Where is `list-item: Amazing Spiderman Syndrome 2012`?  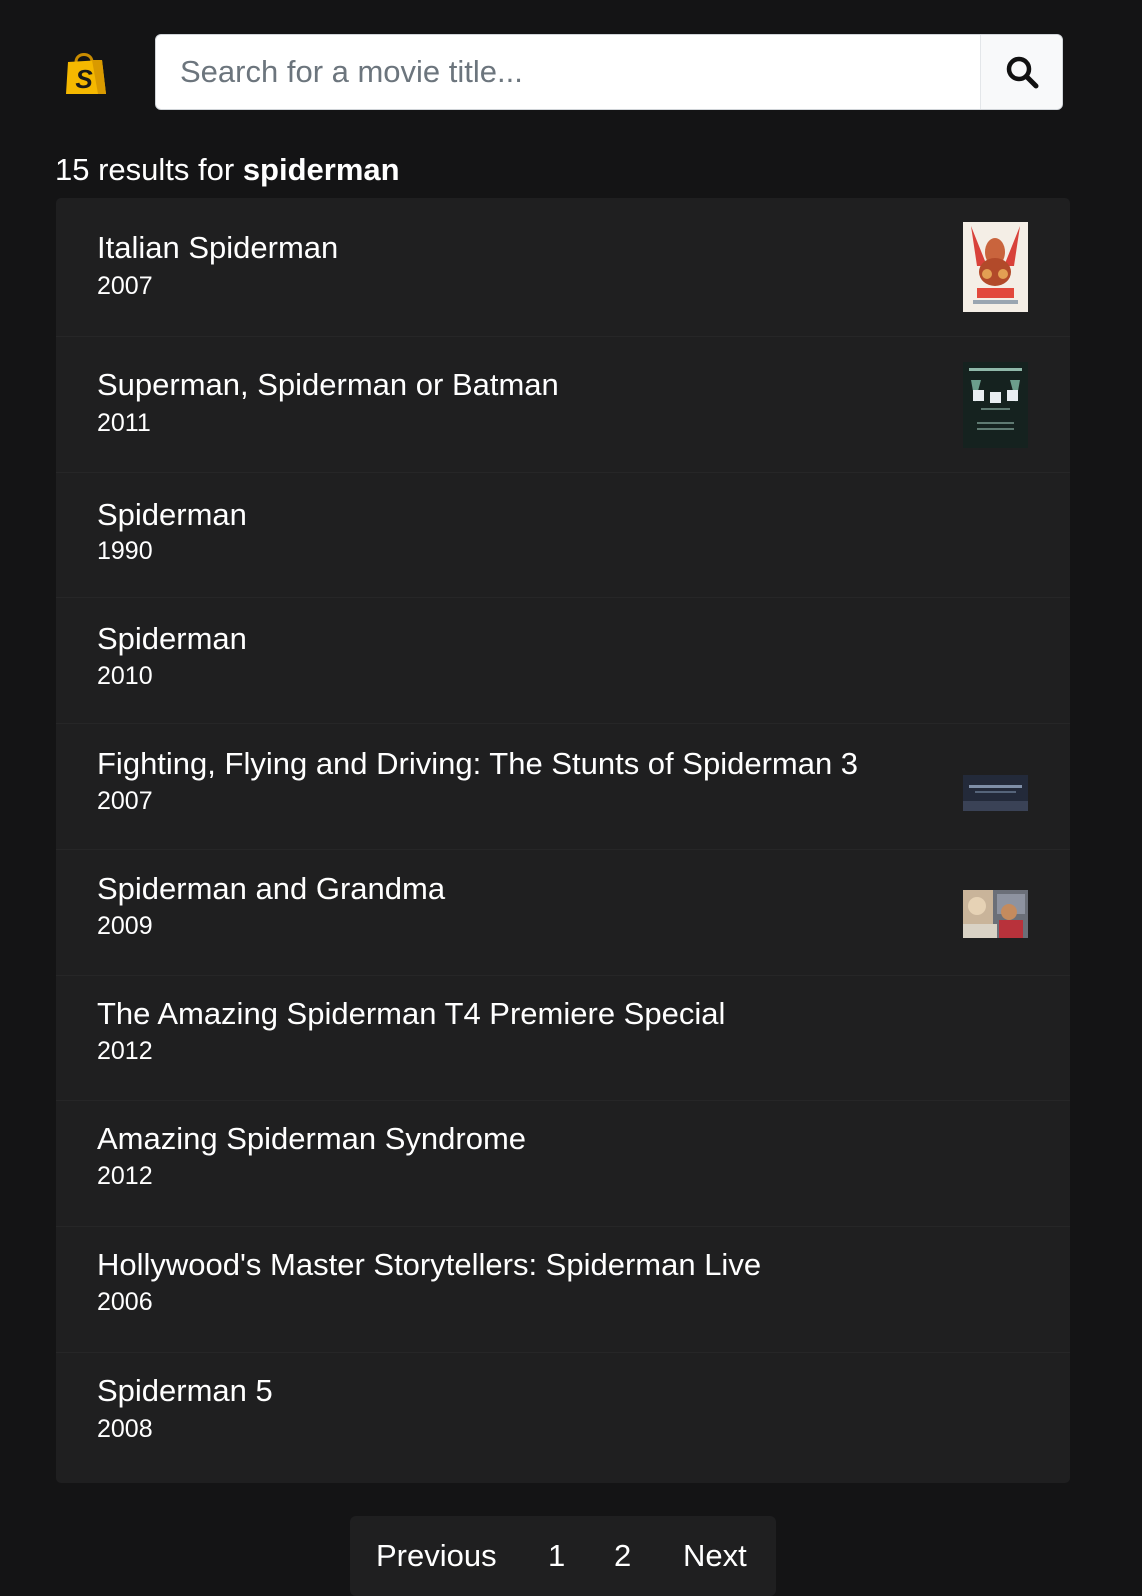
list-item: Amazing Spiderman Syndrome 2012 is located at coordinates (563, 1163).